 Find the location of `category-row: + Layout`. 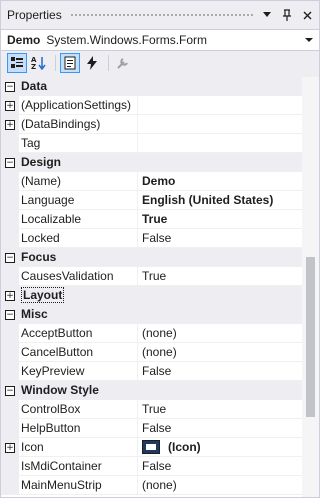

category-row: + Layout is located at coordinates (160, 295).